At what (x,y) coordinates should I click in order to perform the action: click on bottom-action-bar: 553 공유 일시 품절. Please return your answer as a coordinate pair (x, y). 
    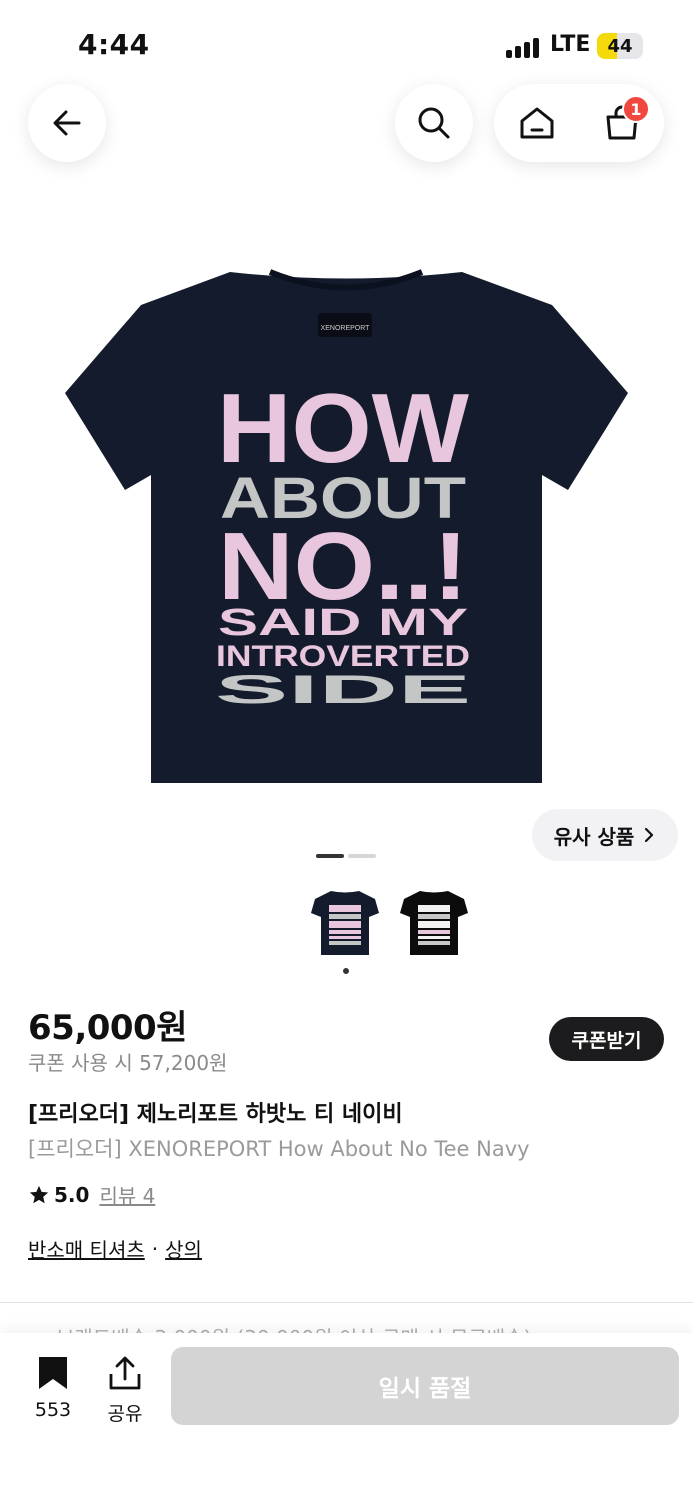
    Looking at the image, I should click on (346, 1416).